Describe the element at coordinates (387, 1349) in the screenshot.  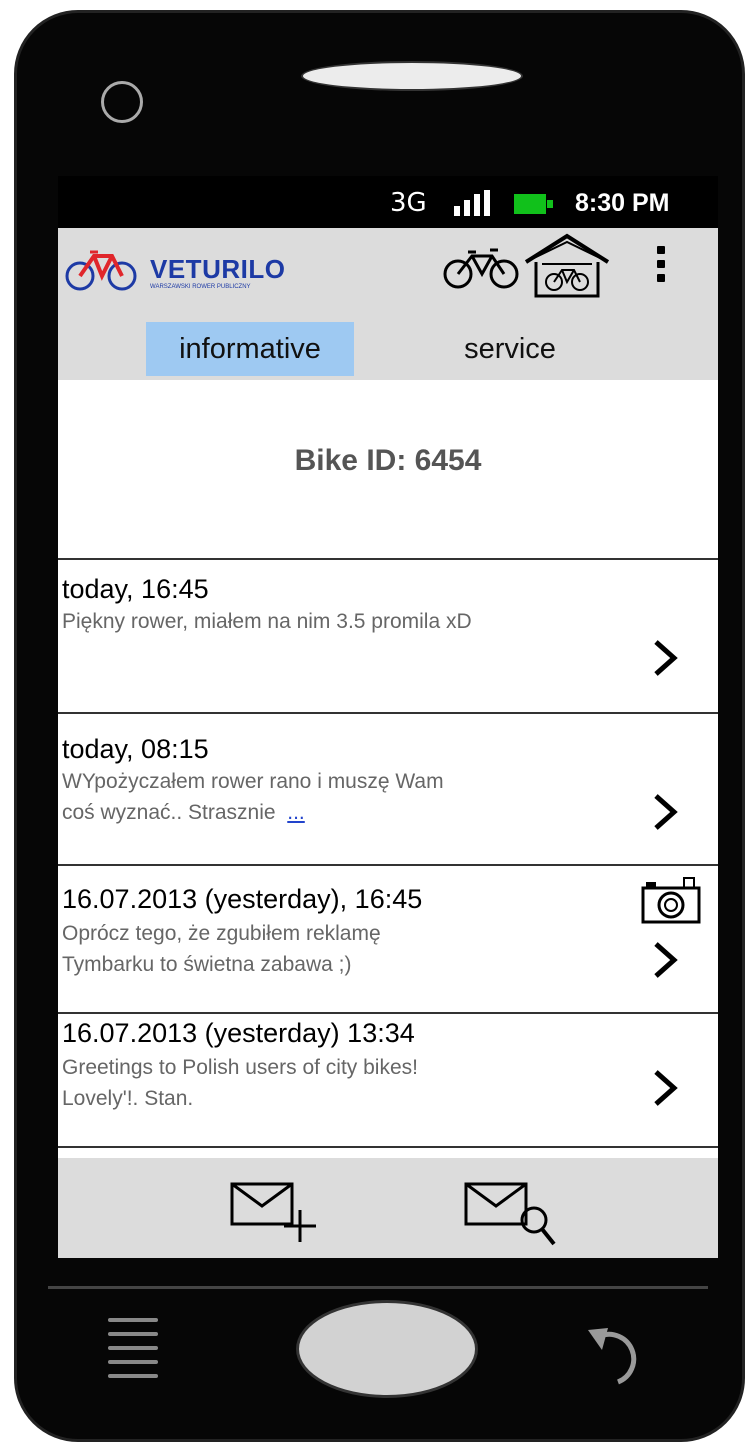
I see `home-button` at that location.